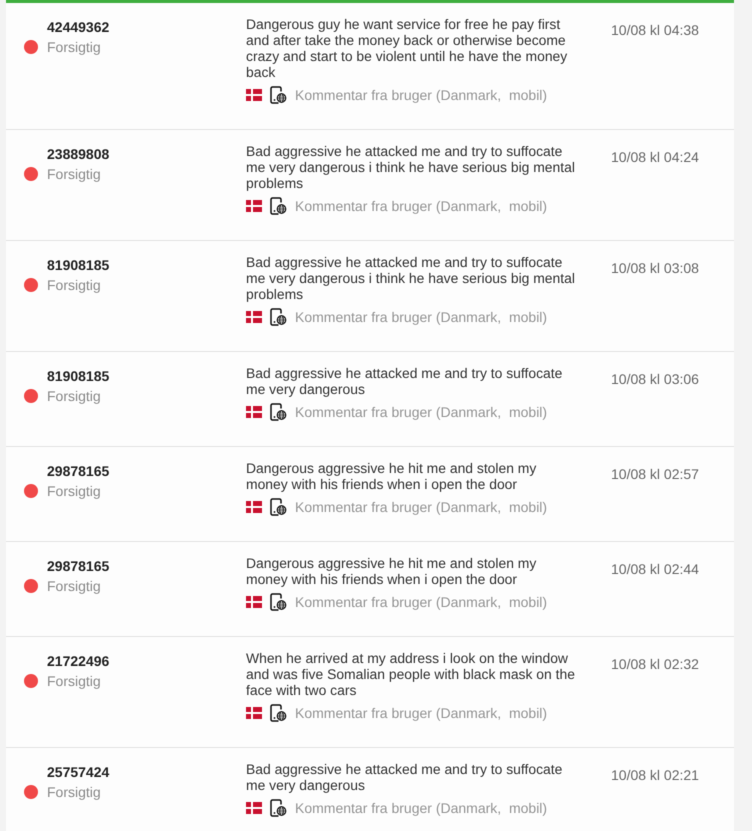 This screenshot has height=831, width=752. What do you see at coordinates (407, 48) in the screenshot?
I see `comment-text: Dangerous guy he want service for free he pay first and after take the money back or otherwise become crazy and start to be violent until he have the money back` at bounding box center [407, 48].